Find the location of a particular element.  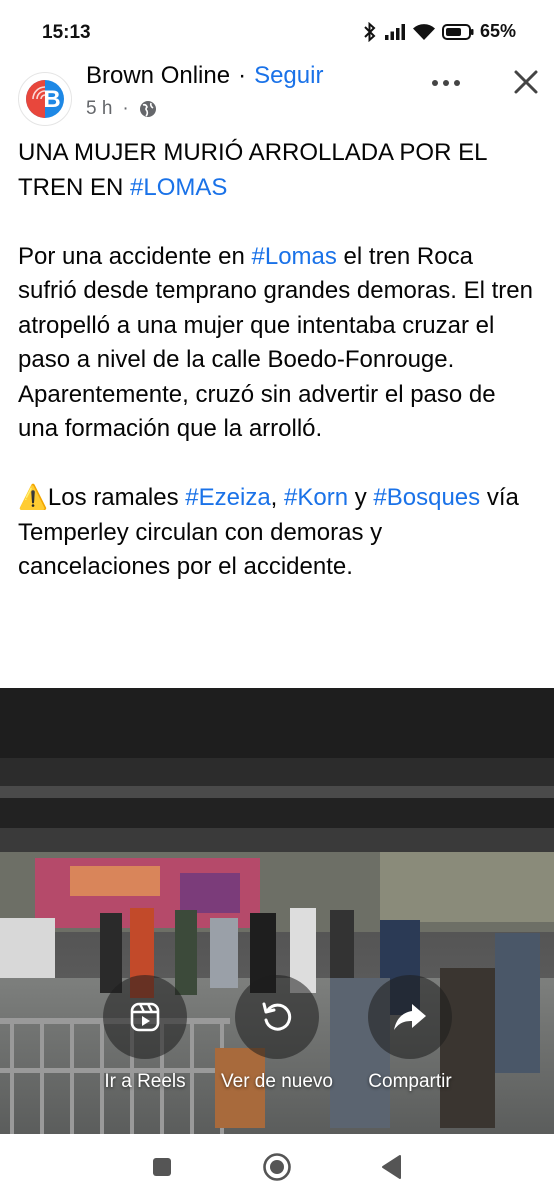

paragraph-2-start: Los ramales is located at coordinates (116, 497).